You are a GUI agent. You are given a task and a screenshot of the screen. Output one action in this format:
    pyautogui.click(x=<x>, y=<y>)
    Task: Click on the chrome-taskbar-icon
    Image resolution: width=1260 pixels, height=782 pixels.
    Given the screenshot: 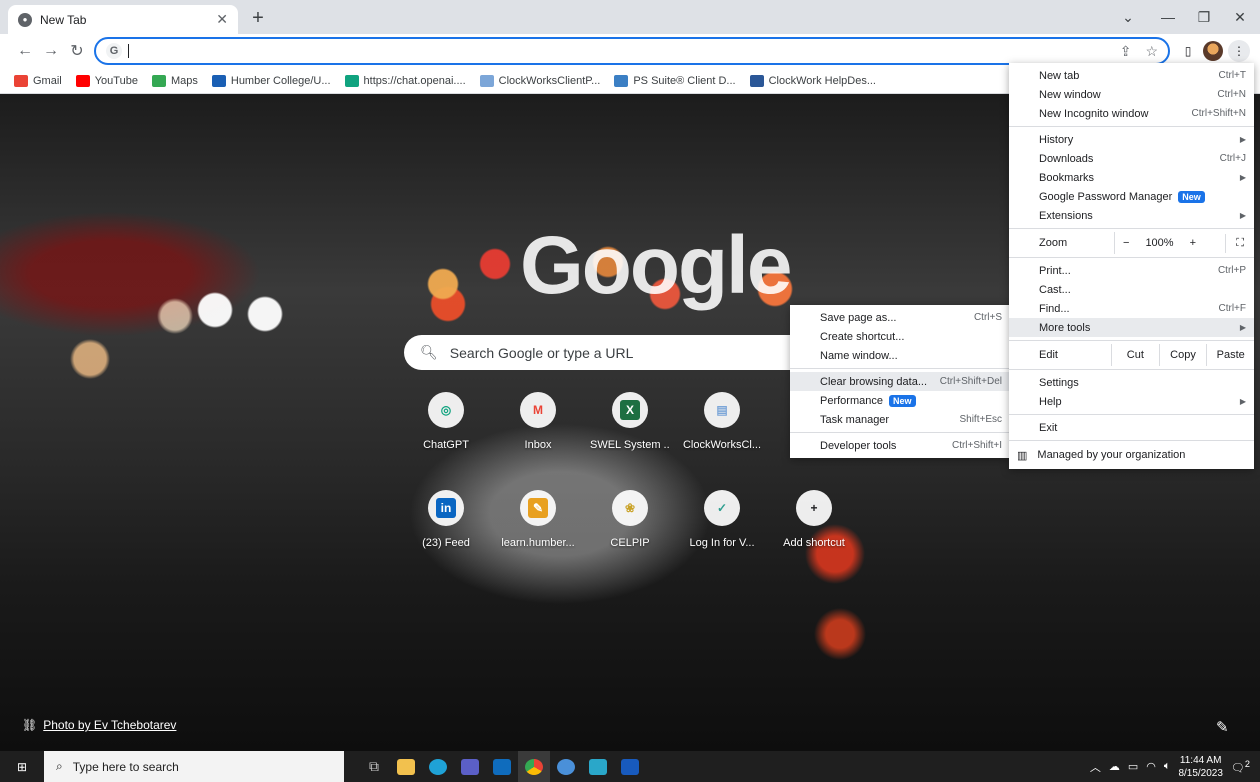 What is the action you would take?
    pyautogui.click(x=534, y=766)
    